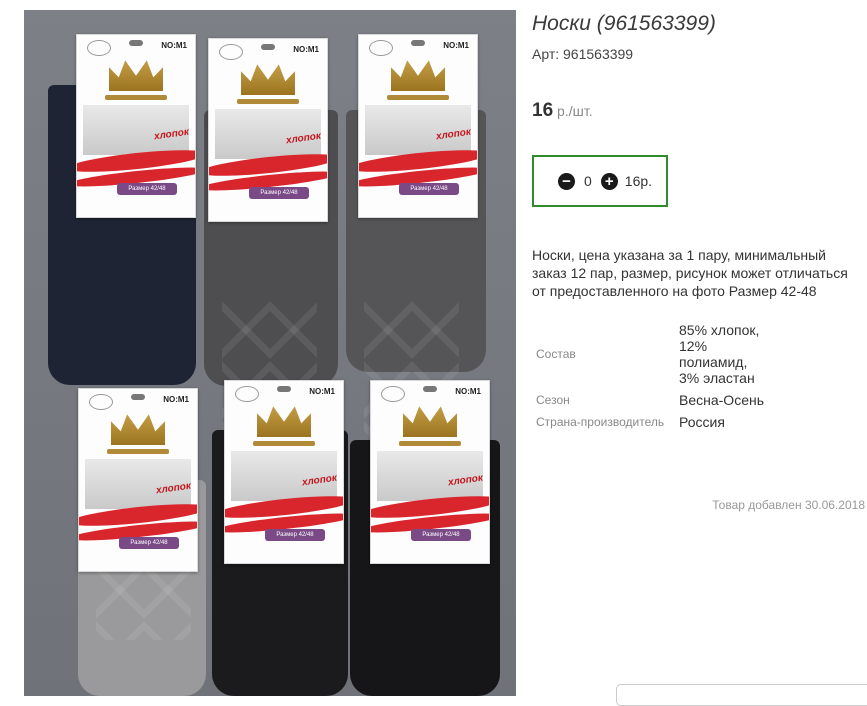  I want to click on quantity-value: 0, so click(588, 181).